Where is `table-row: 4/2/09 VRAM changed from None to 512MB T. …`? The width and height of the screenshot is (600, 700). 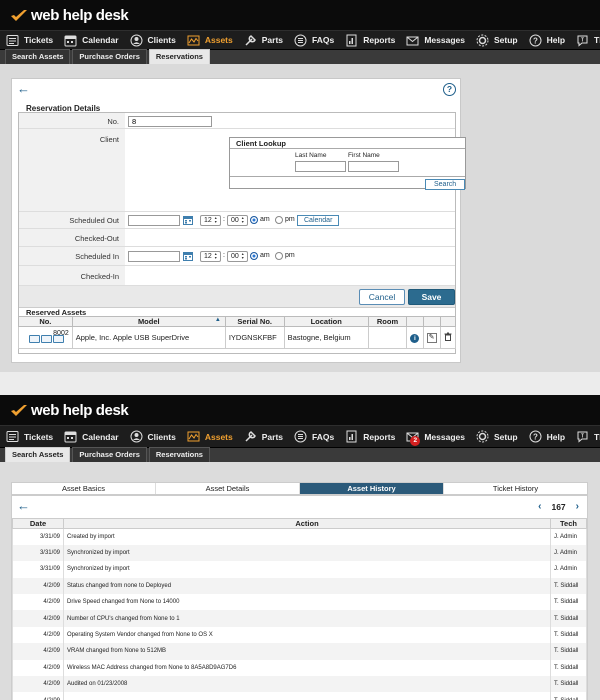 table-row: 4/2/09 VRAM changed from None to 512MB T. … is located at coordinates (299, 651).